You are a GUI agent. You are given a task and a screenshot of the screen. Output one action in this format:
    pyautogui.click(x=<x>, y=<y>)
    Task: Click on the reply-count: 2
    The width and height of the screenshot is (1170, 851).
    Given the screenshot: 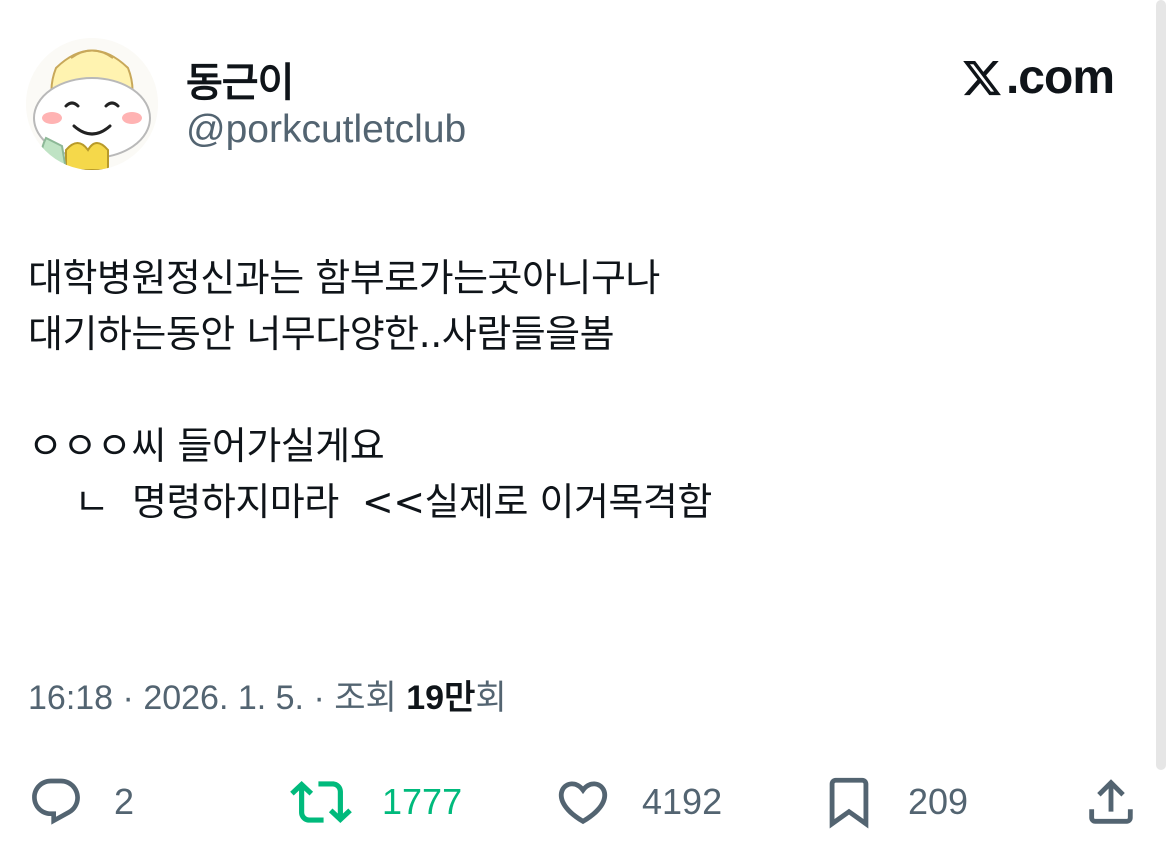 What is the action you would take?
    pyautogui.click(x=124, y=801)
    